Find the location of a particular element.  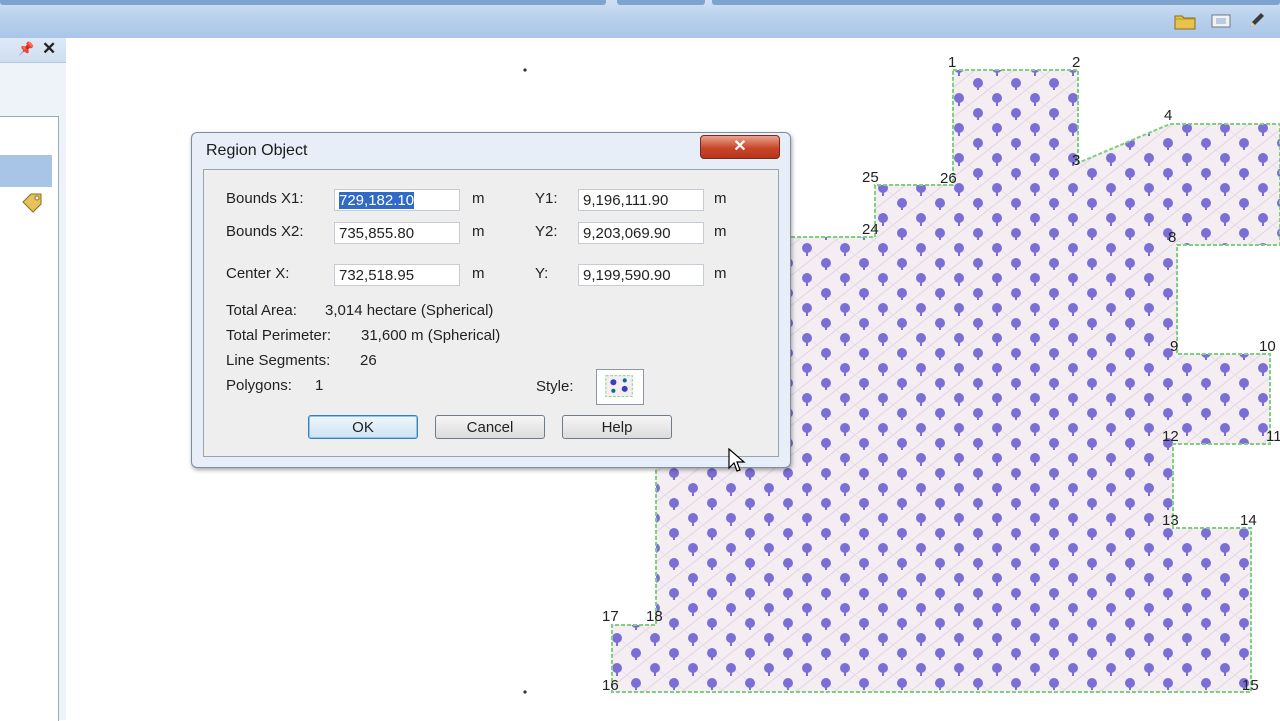

pencil-icon is located at coordinates (1257, 21).